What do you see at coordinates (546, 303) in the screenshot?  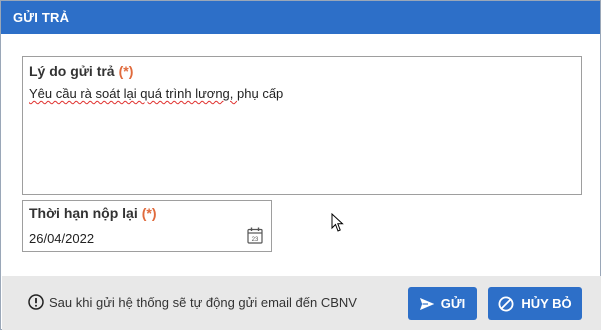 I see `cancel-button-label: HỦY BỎ` at bounding box center [546, 303].